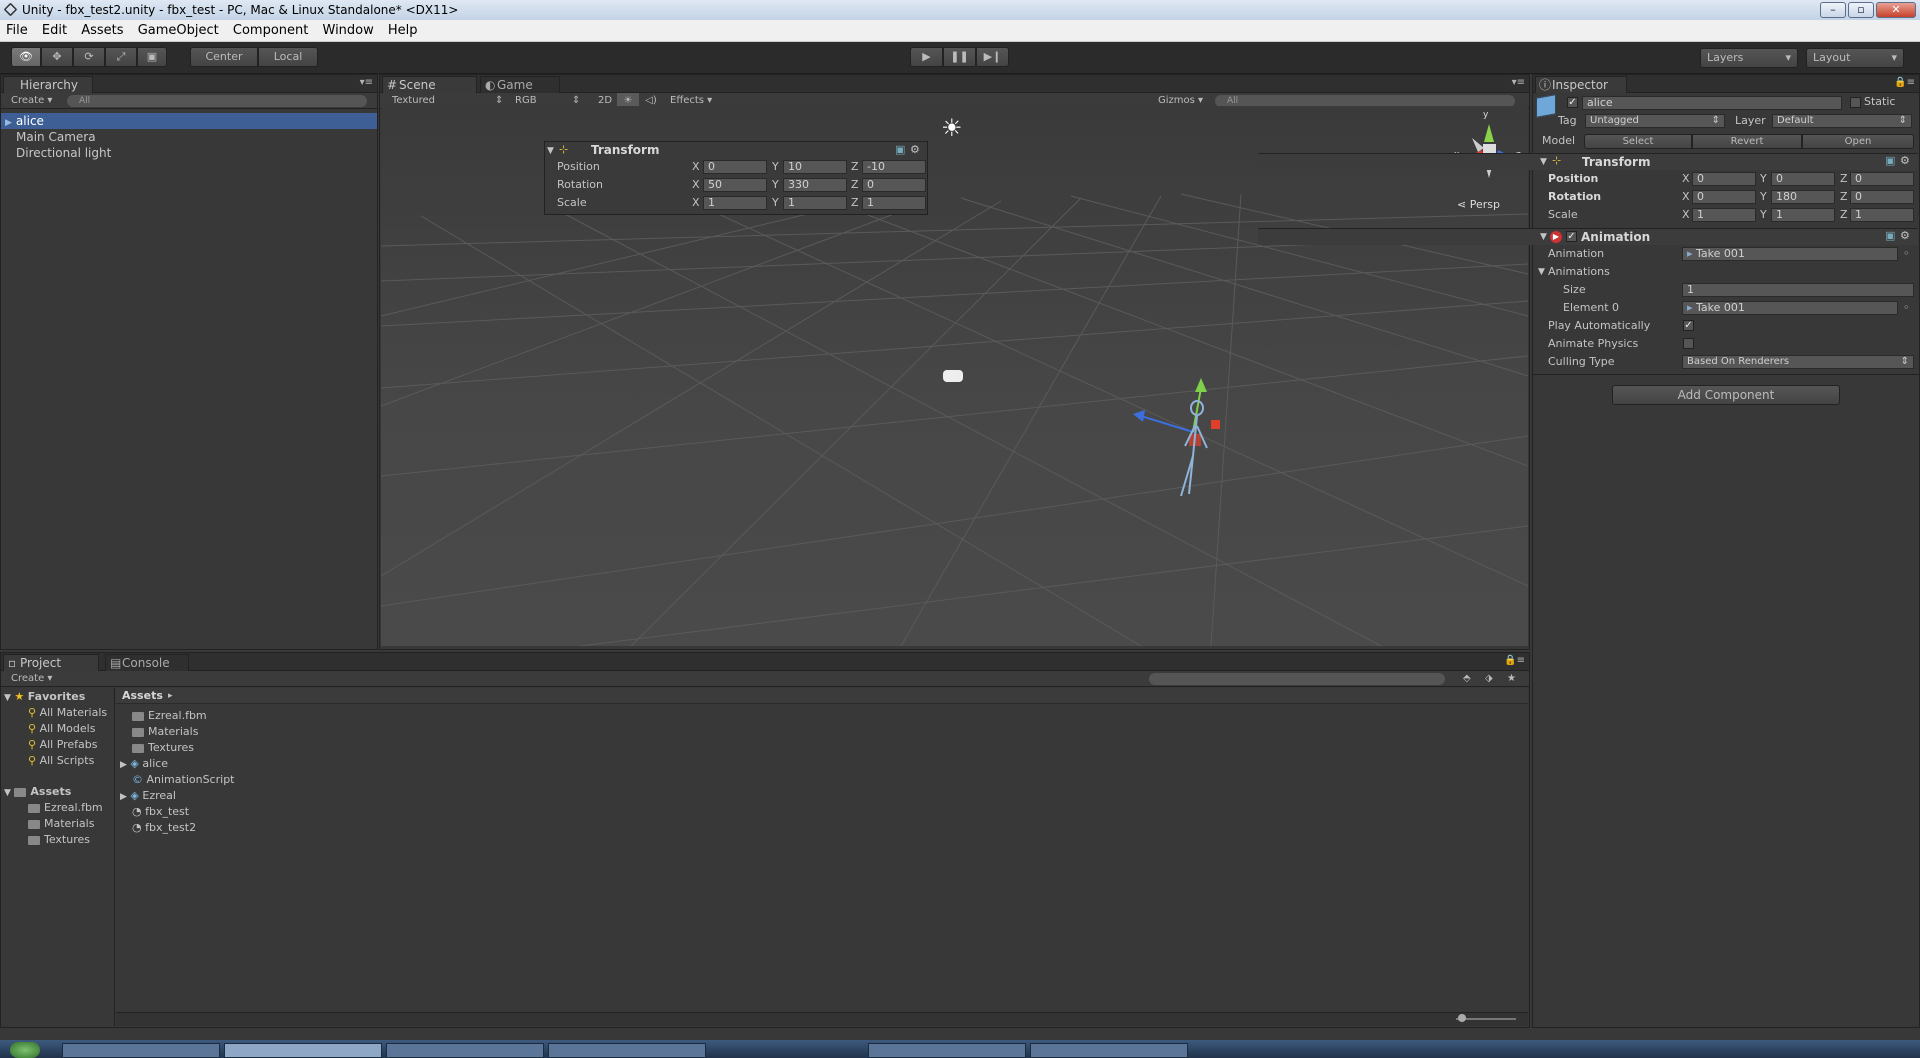 The width and height of the screenshot is (1920, 1058). Describe the element at coordinates (1882, 215) in the screenshot. I see `scale-z-field: 1` at that location.